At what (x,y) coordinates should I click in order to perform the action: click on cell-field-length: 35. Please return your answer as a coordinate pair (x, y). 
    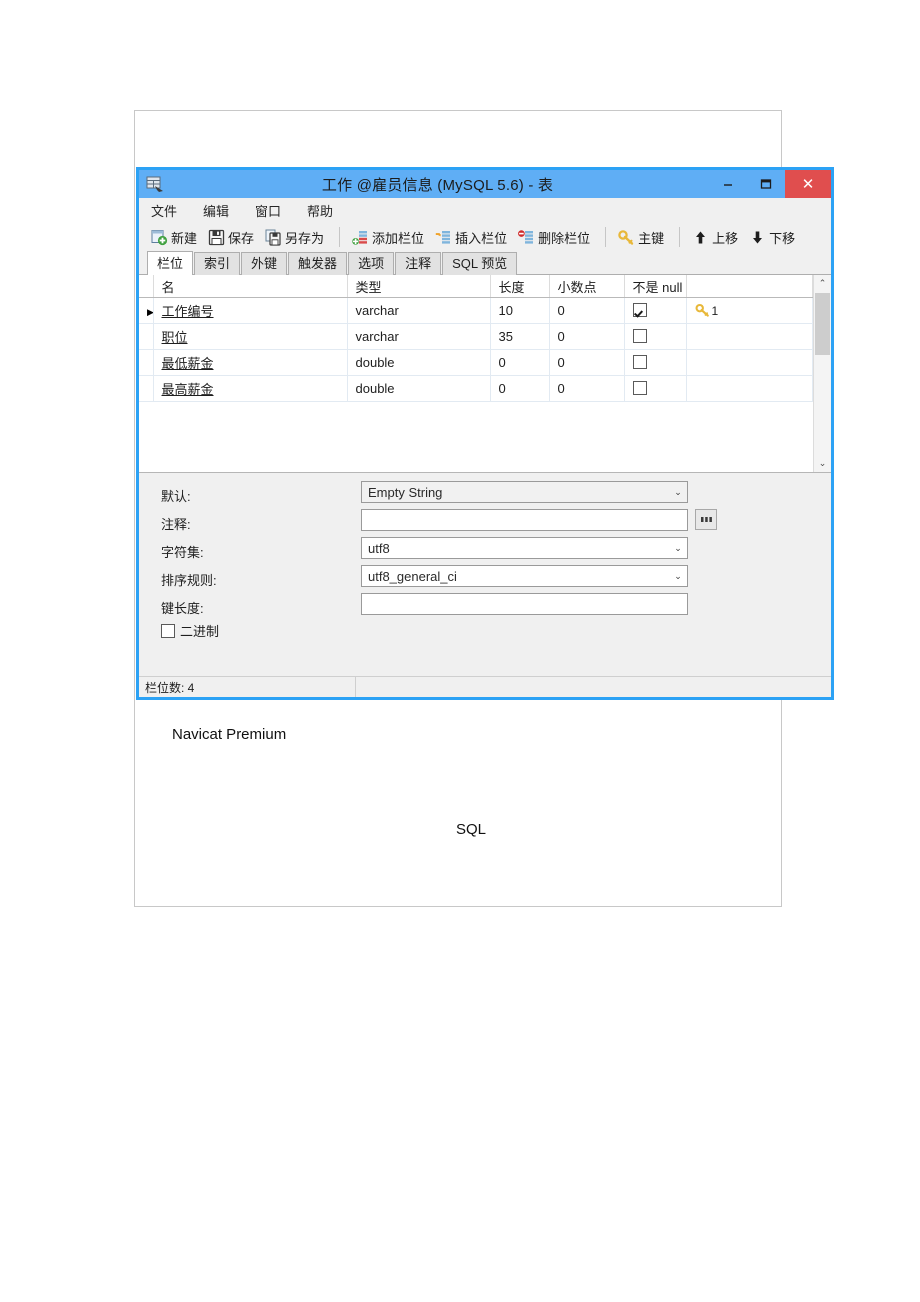
    Looking at the image, I should click on (520, 336).